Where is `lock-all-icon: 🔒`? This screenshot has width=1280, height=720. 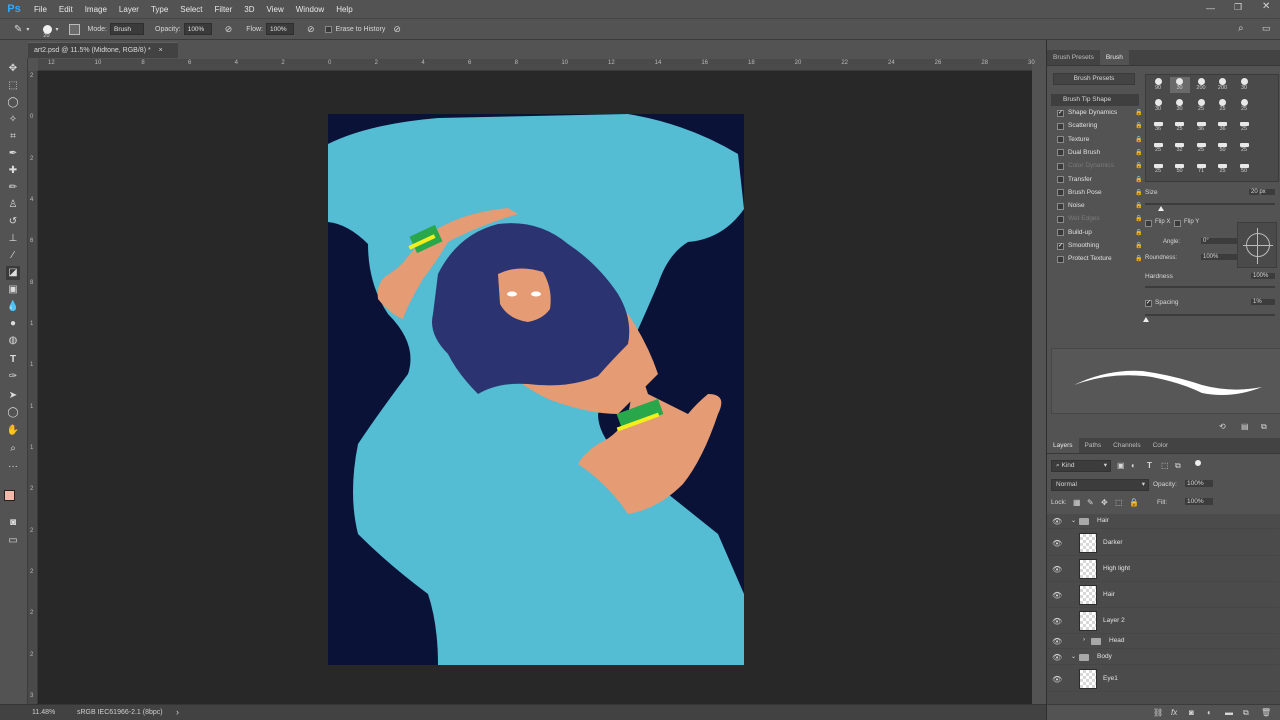
lock-all-icon: 🔒 is located at coordinates (1134, 502).